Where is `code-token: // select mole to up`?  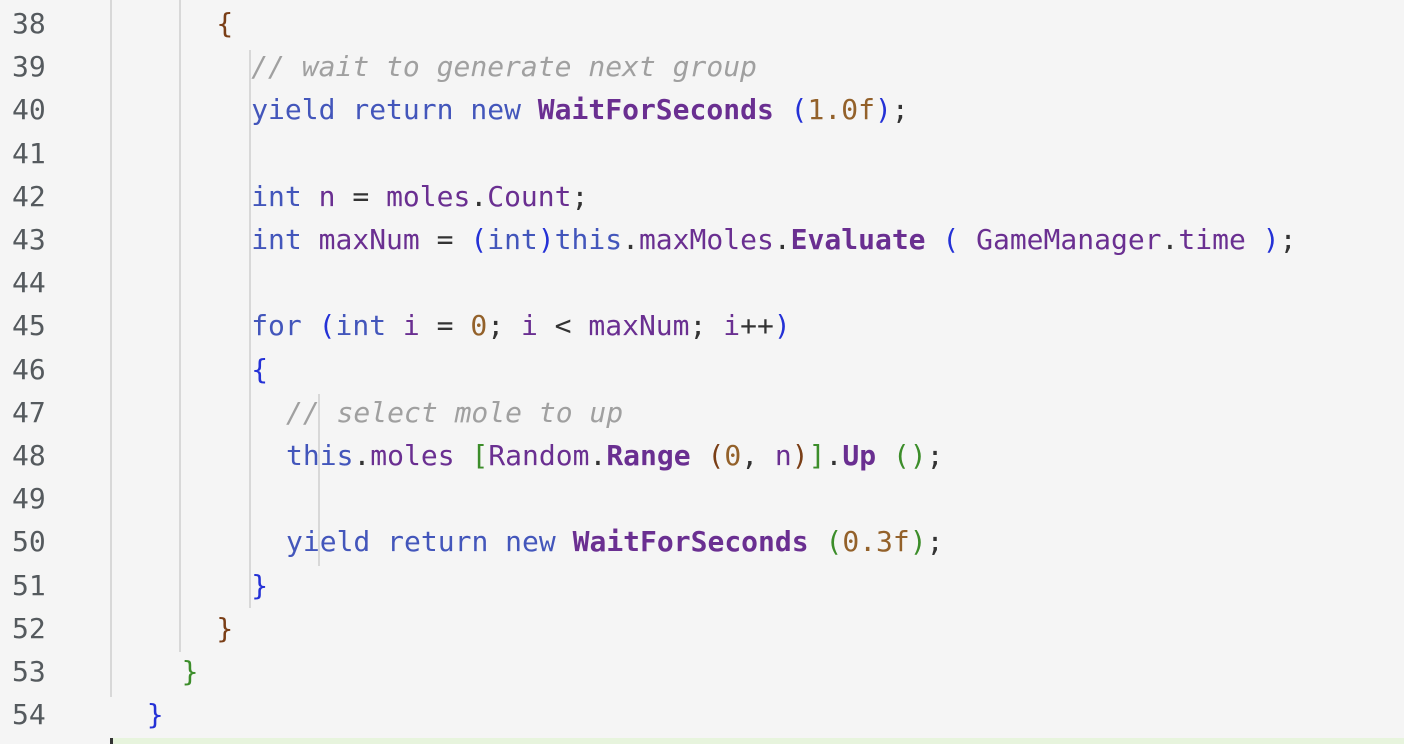 code-token: // select mole to up is located at coordinates (455, 412).